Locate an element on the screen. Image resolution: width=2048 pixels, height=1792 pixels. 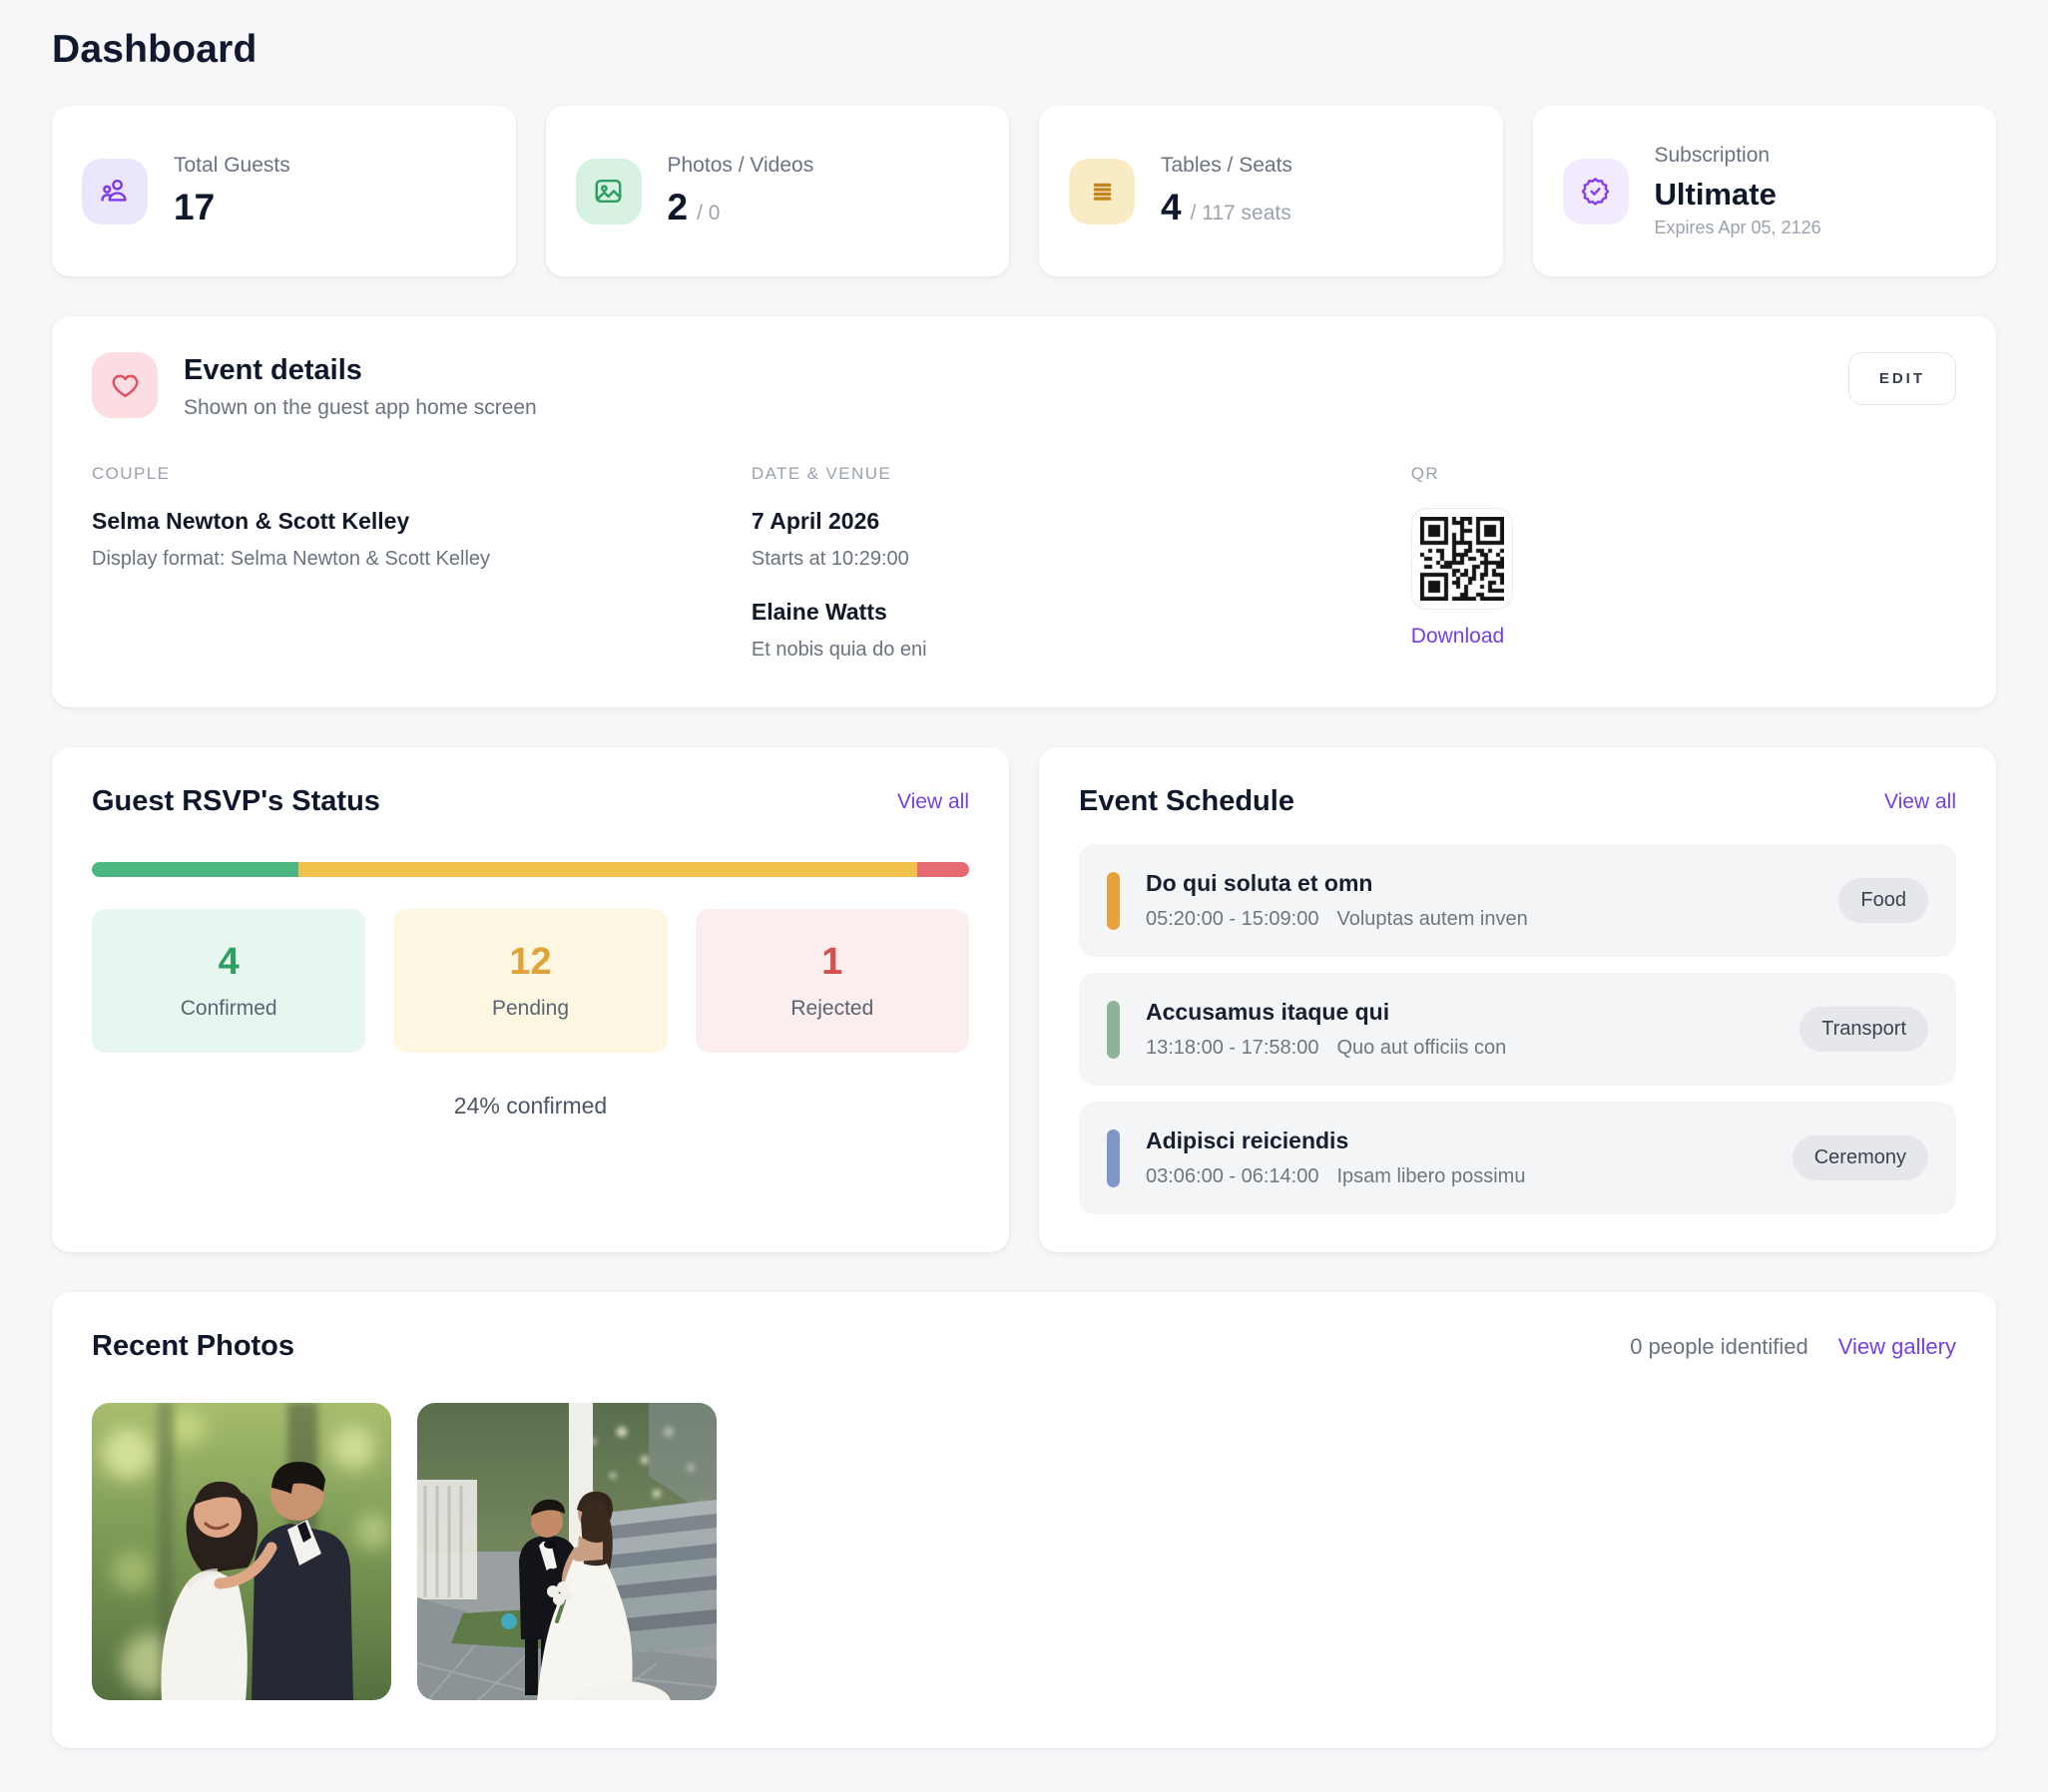
qr-section: QR Download is located at coordinates (1683, 563).